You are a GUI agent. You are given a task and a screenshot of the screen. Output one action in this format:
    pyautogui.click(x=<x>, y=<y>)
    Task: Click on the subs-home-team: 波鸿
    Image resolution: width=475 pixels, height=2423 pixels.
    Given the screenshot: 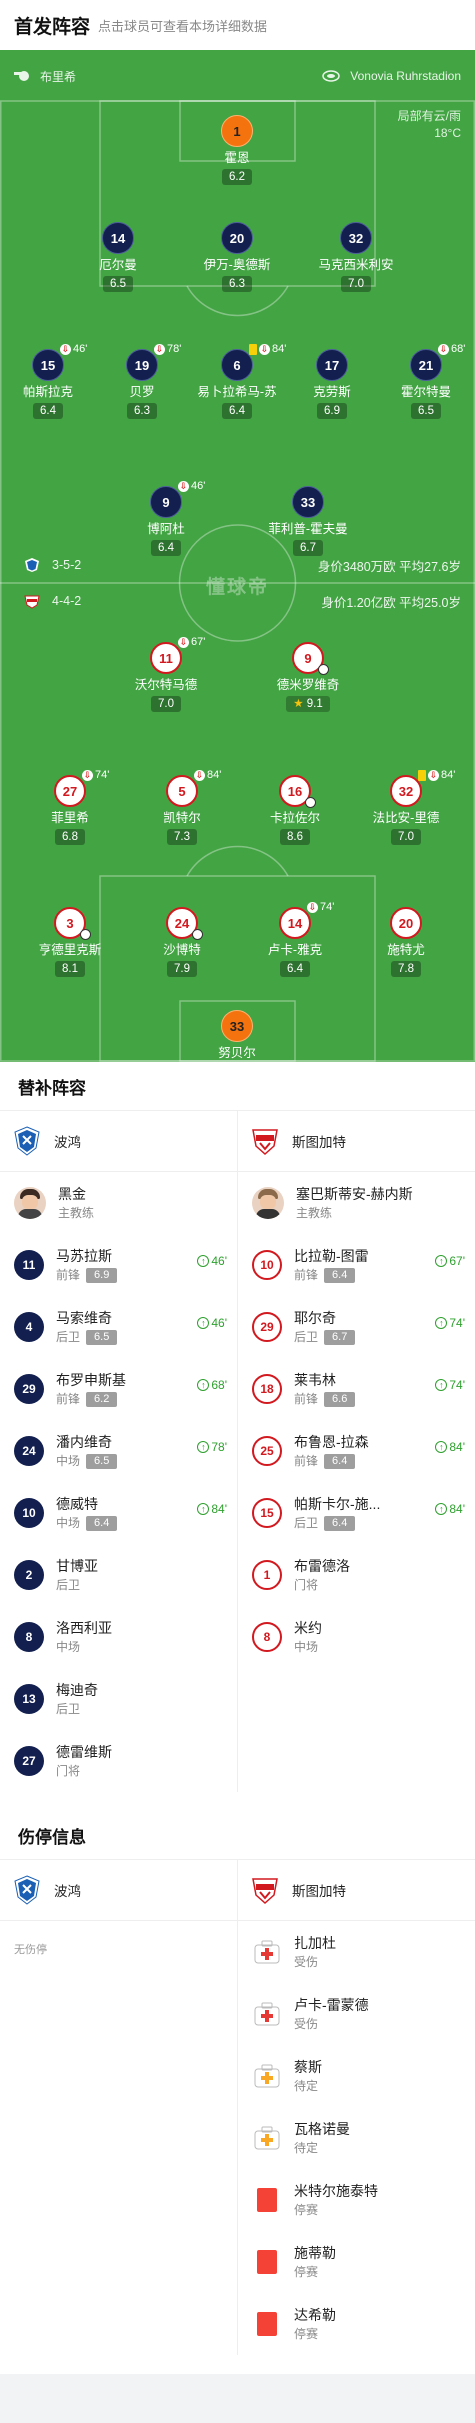 What is the action you would take?
    pyautogui.click(x=118, y=1141)
    